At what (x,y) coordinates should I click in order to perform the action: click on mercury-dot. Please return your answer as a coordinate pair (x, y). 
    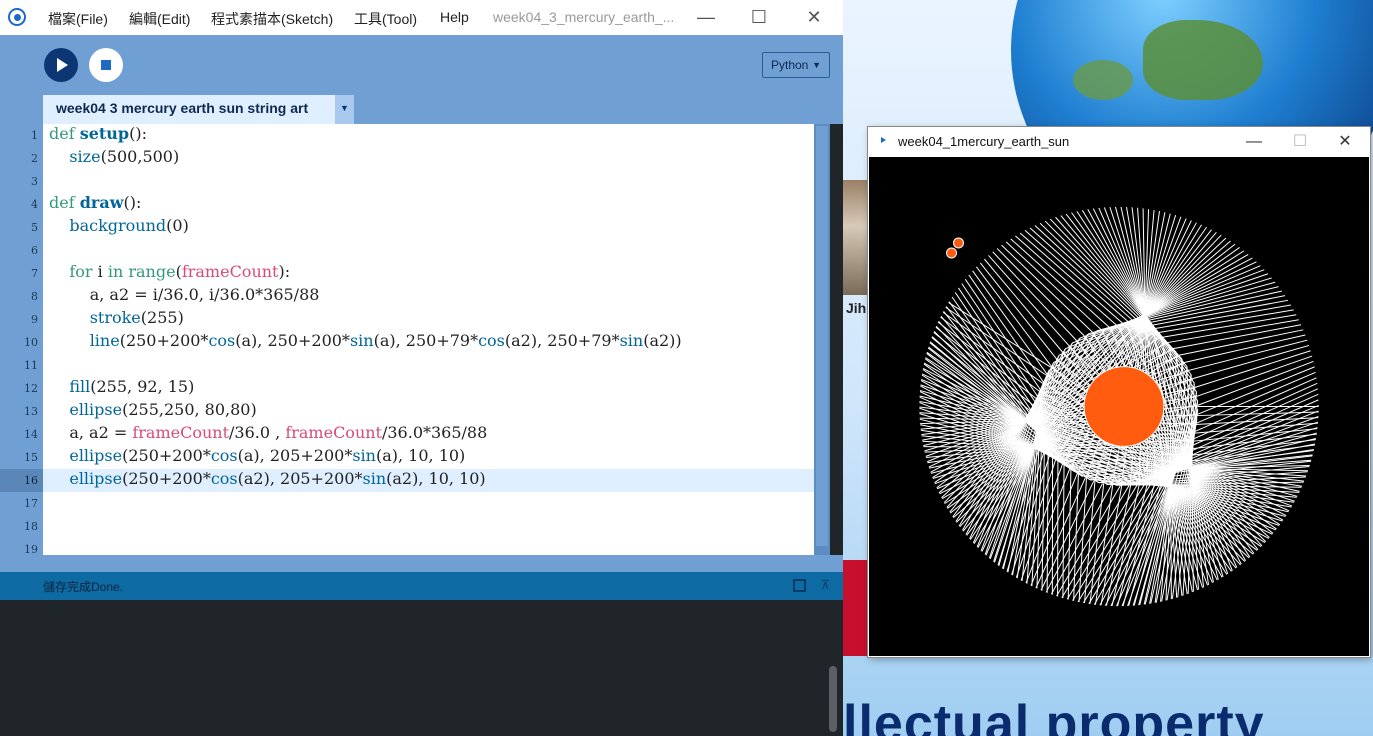
    Looking at the image, I should click on (958, 243).